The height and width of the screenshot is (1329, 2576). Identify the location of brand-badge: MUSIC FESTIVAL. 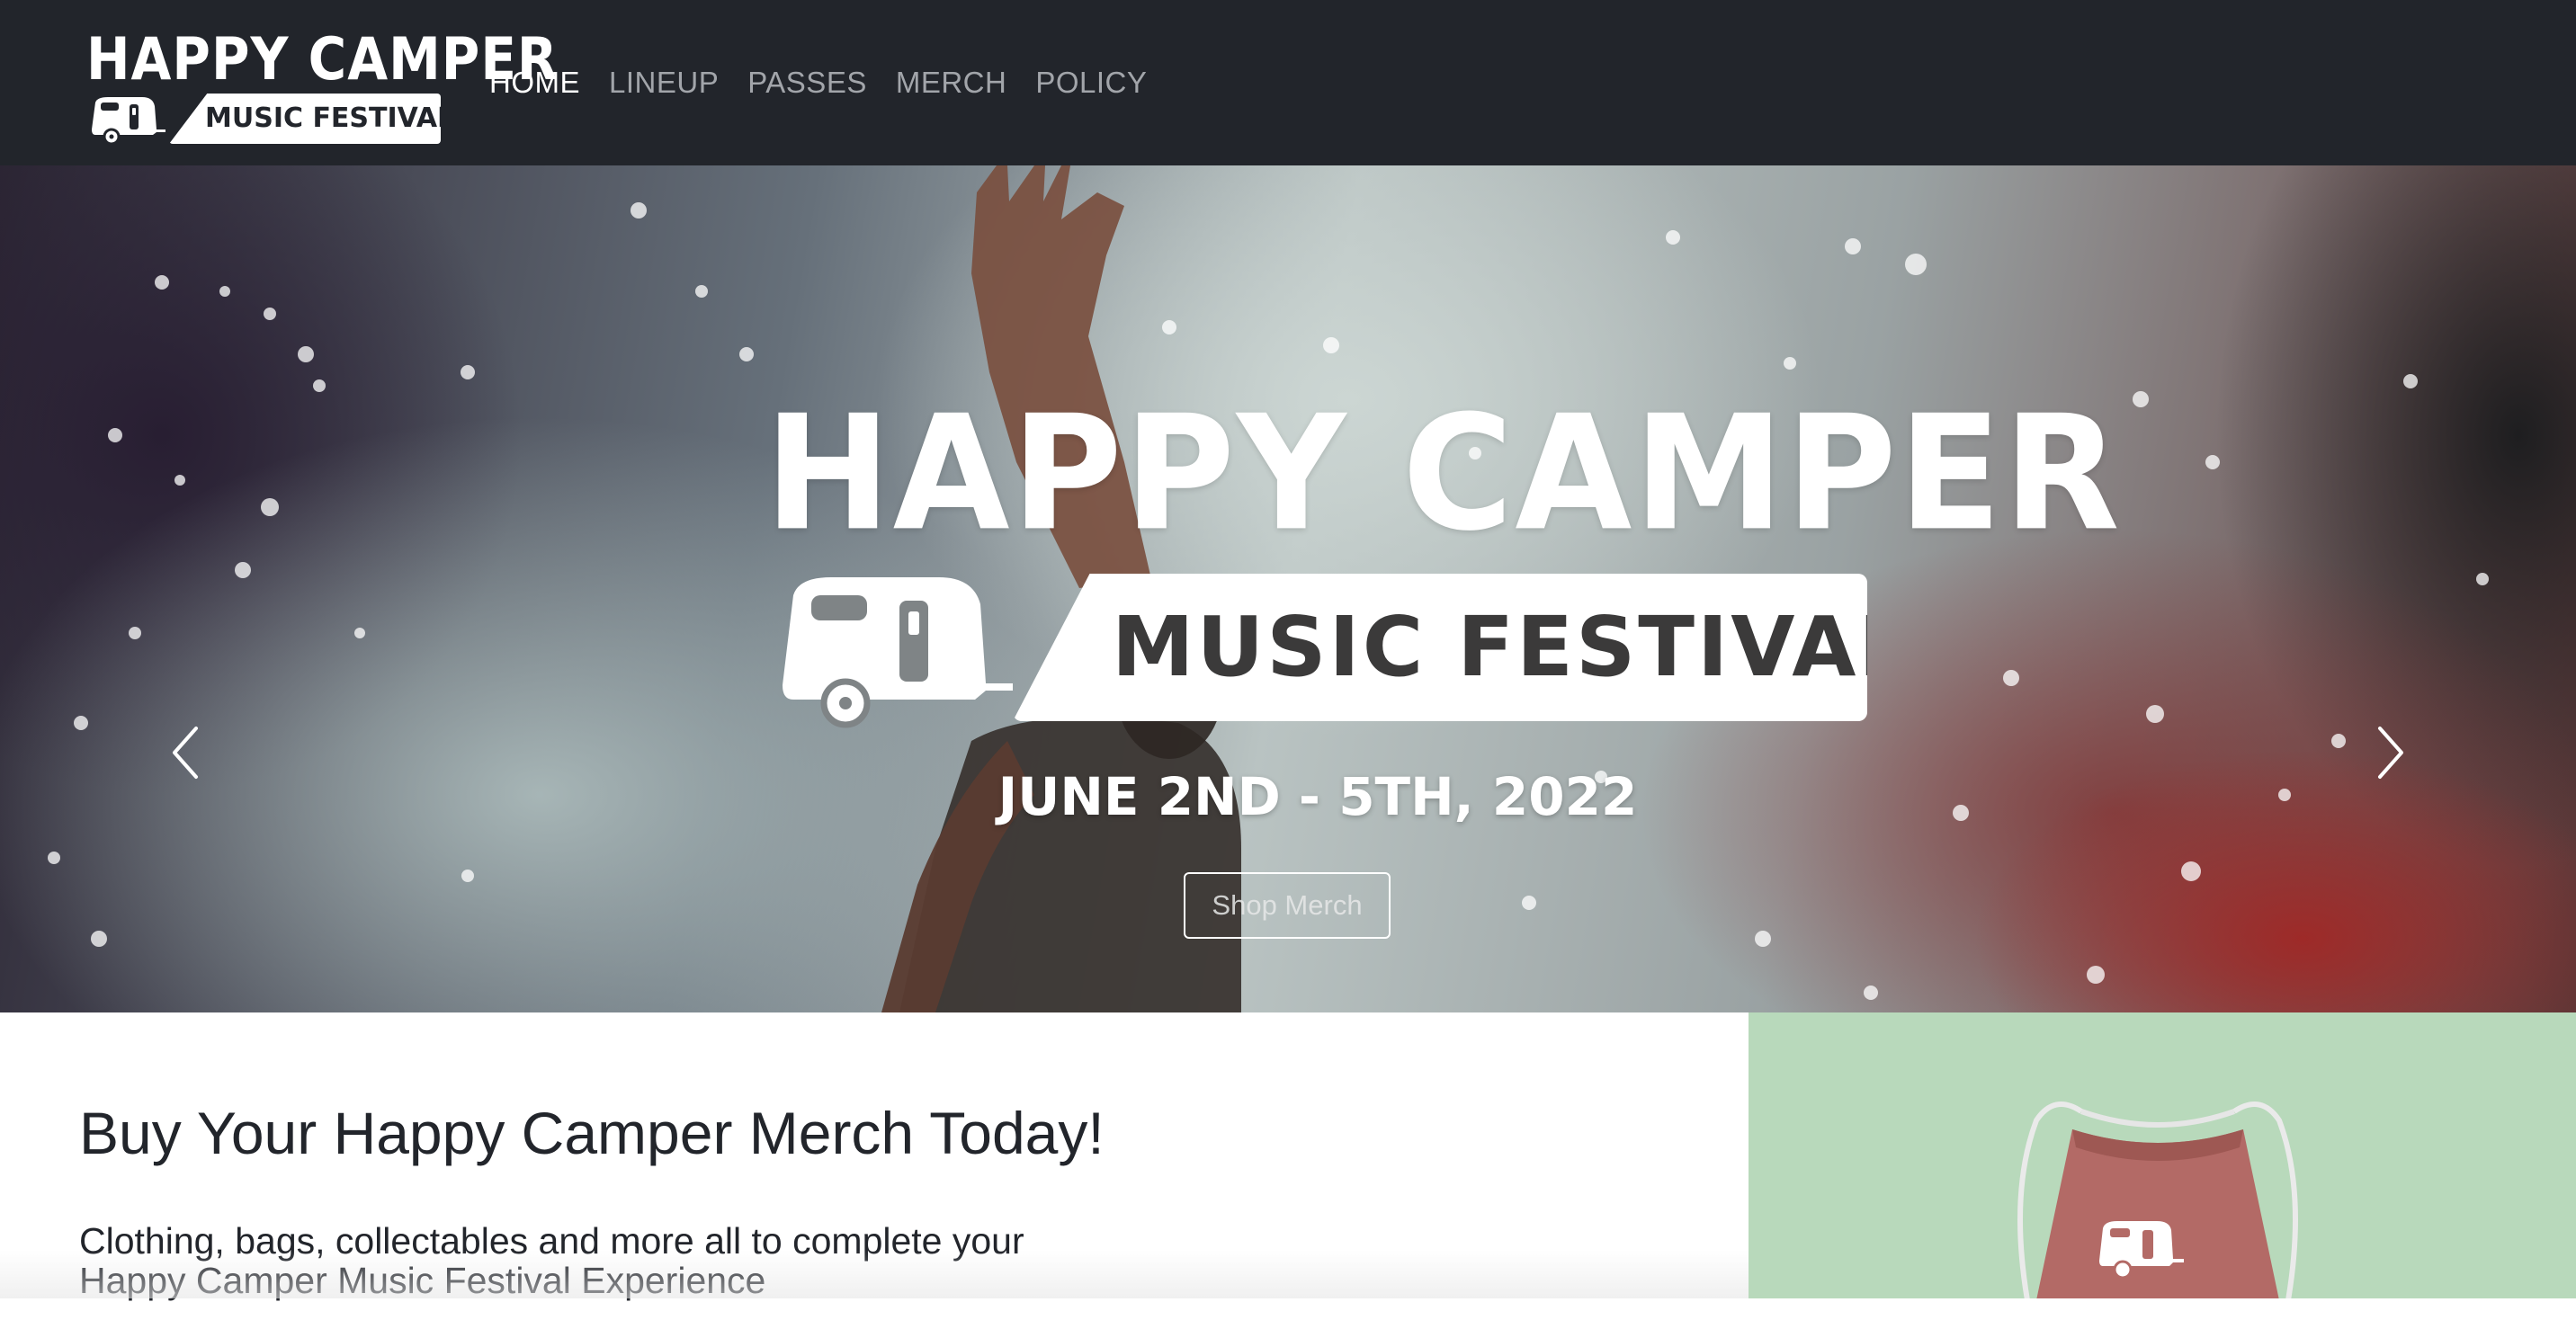
(305, 119).